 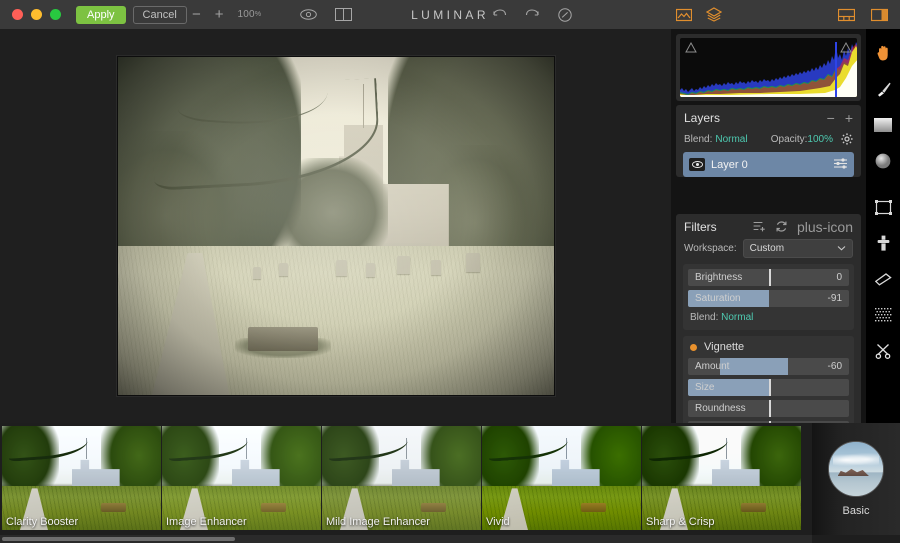 What do you see at coordinates (118, 539) in the screenshot?
I see `filmstrip-scrollbar-thumb` at bounding box center [118, 539].